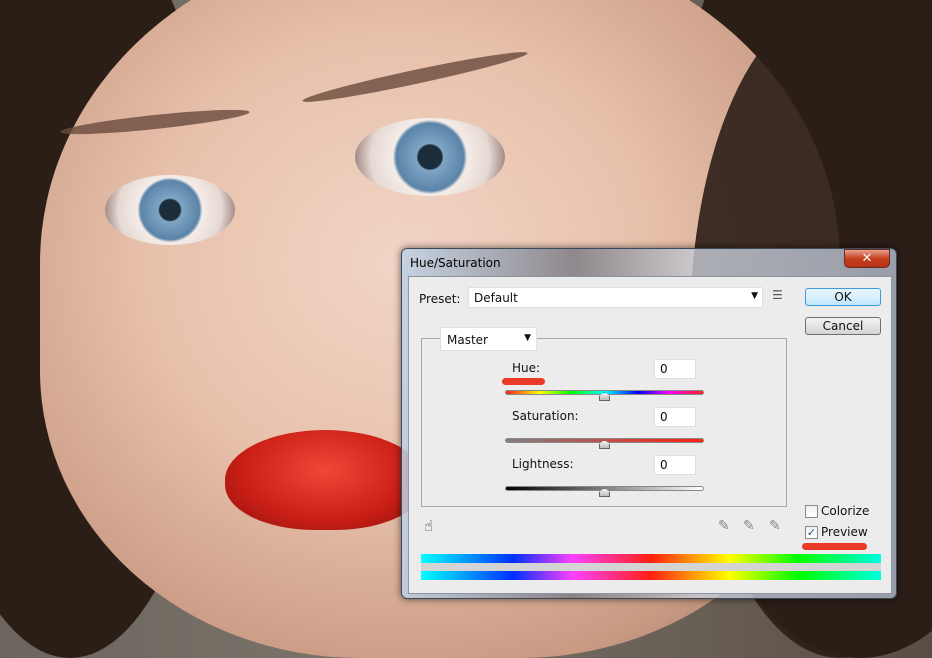  What do you see at coordinates (440, 299) in the screenshot?
I see `preset-label: Preset:` at bounding box center [440, 299].